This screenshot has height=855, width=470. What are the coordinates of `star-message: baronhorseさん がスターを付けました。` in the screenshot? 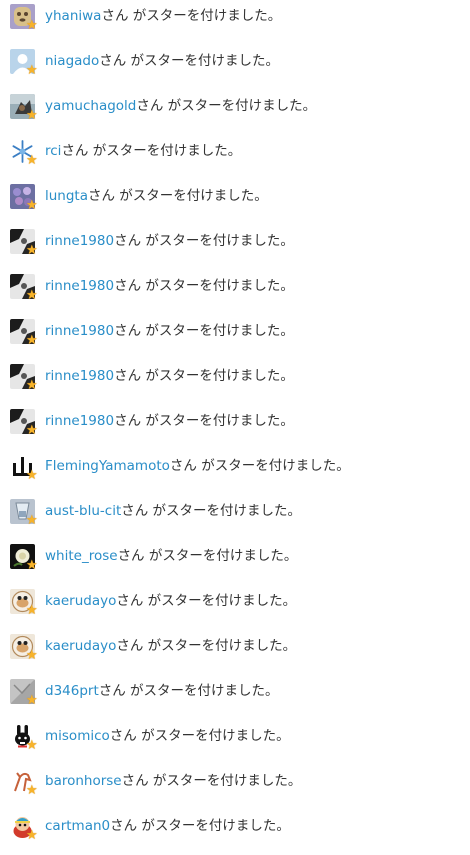 It's located at (173, 781).